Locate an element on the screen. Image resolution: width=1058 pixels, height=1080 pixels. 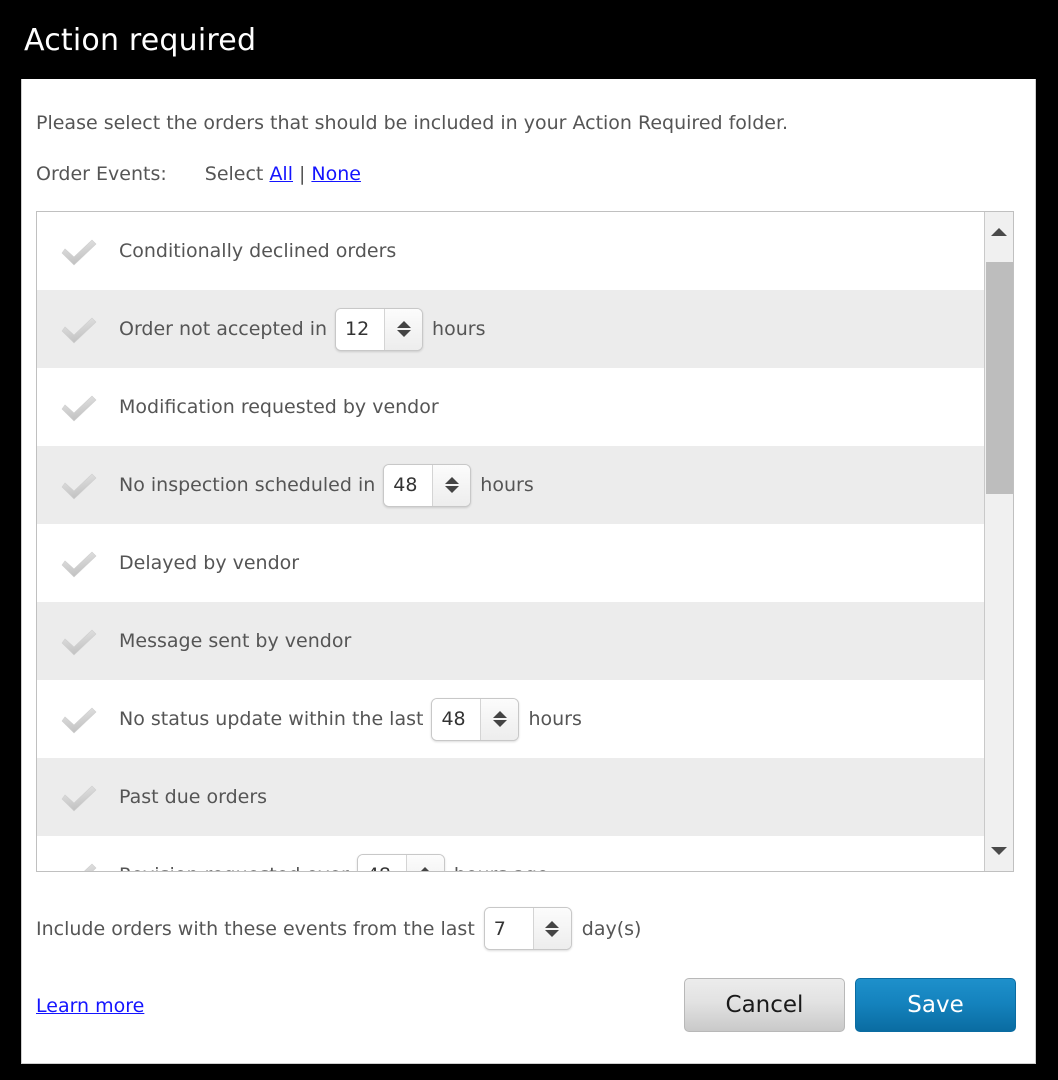
event-label-before: Revision requested over is located at coordinates (234, 867).